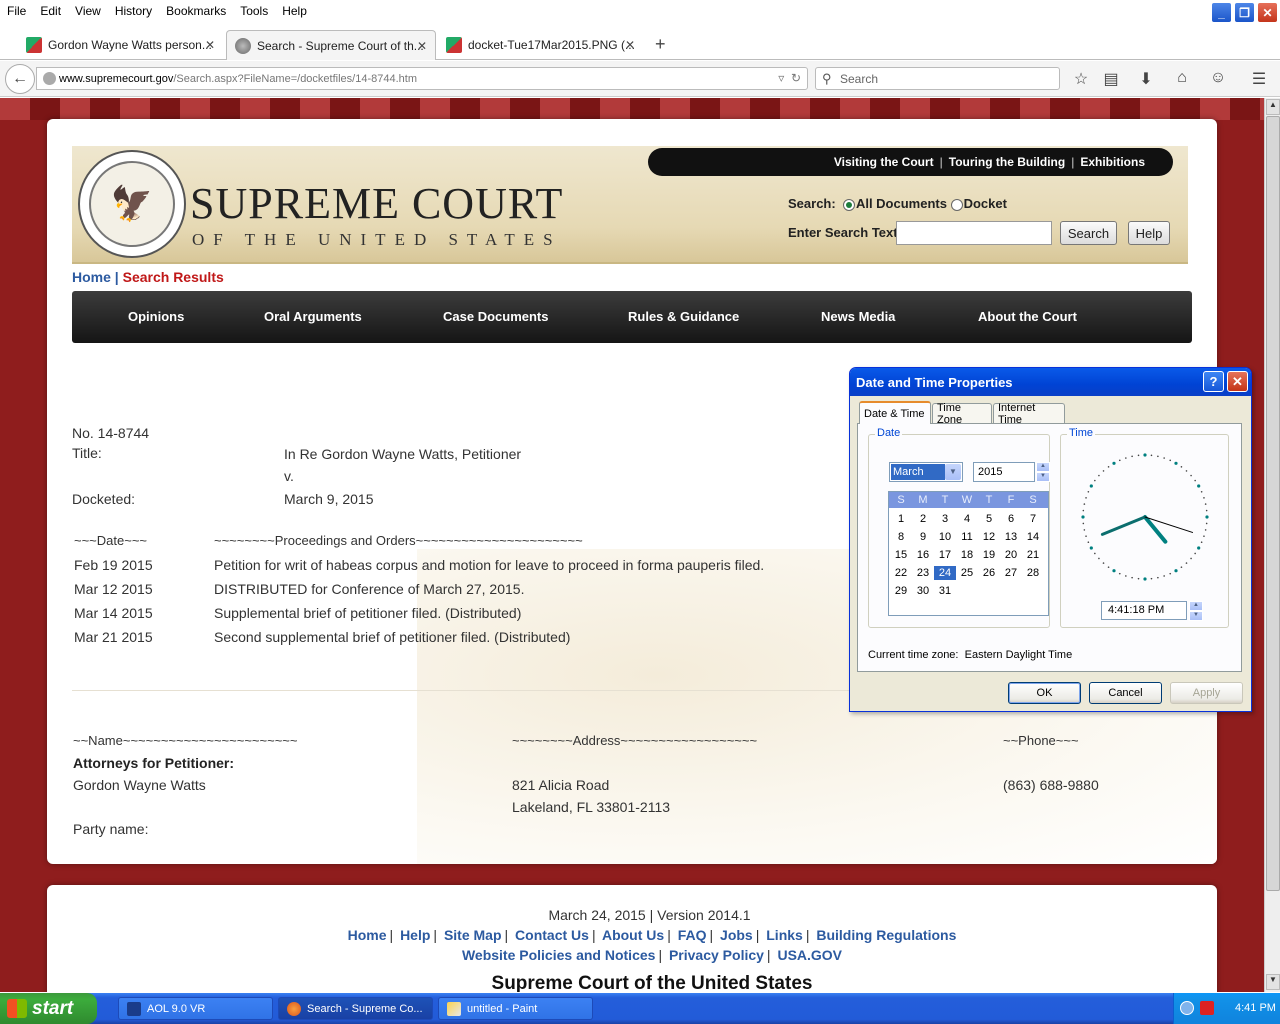 The width and height of the screenshot is (1280, 1024). Describe the element at coordinates (20, 79) in the screenshot. I see `back-button: ←` at that location.